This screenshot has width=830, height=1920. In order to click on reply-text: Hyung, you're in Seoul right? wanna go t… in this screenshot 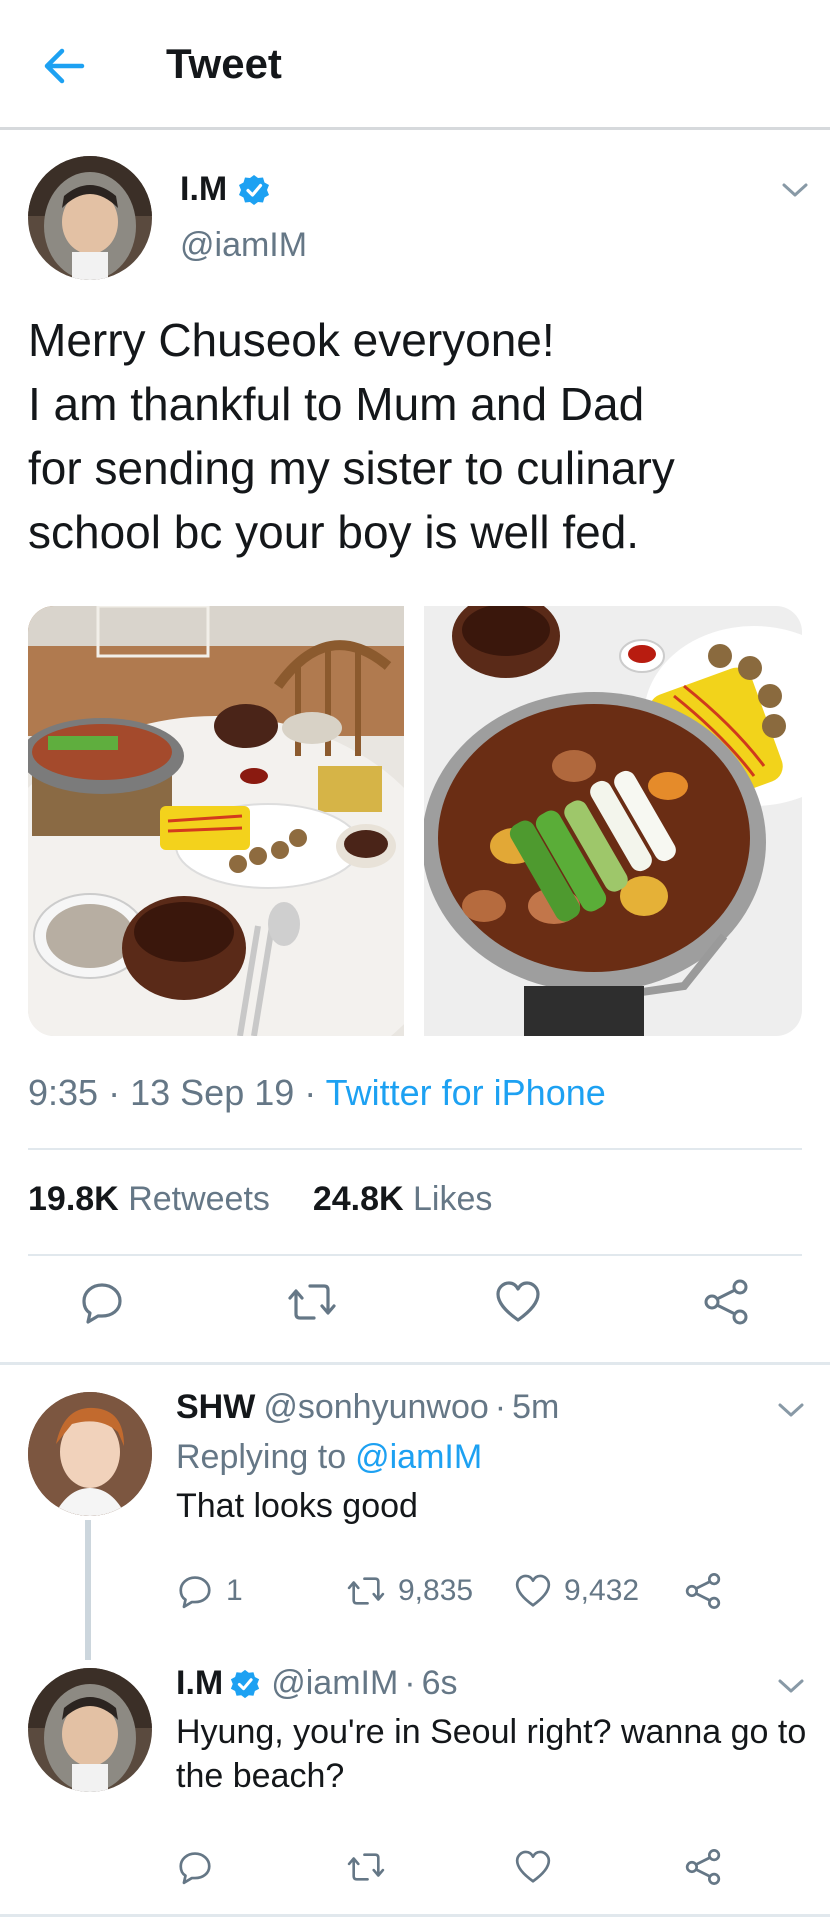, I will do `click(496, 1754)`.